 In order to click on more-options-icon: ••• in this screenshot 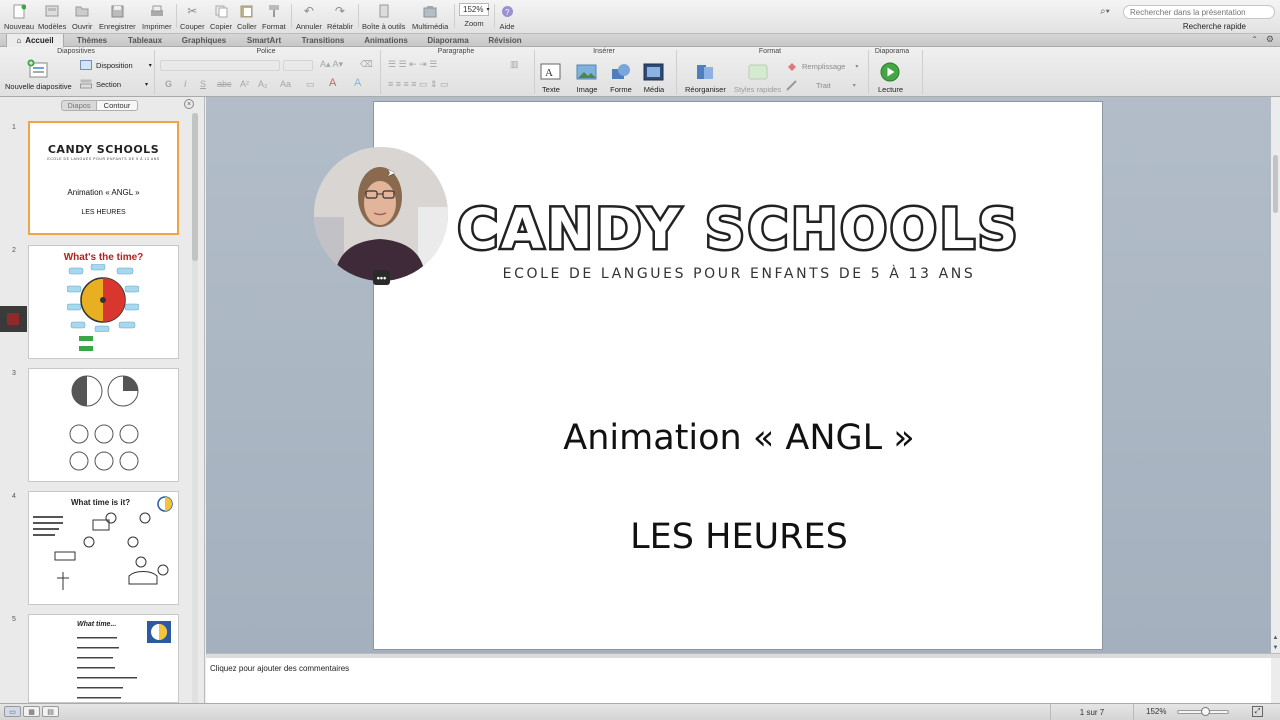, I will do `click(381, 277)`.